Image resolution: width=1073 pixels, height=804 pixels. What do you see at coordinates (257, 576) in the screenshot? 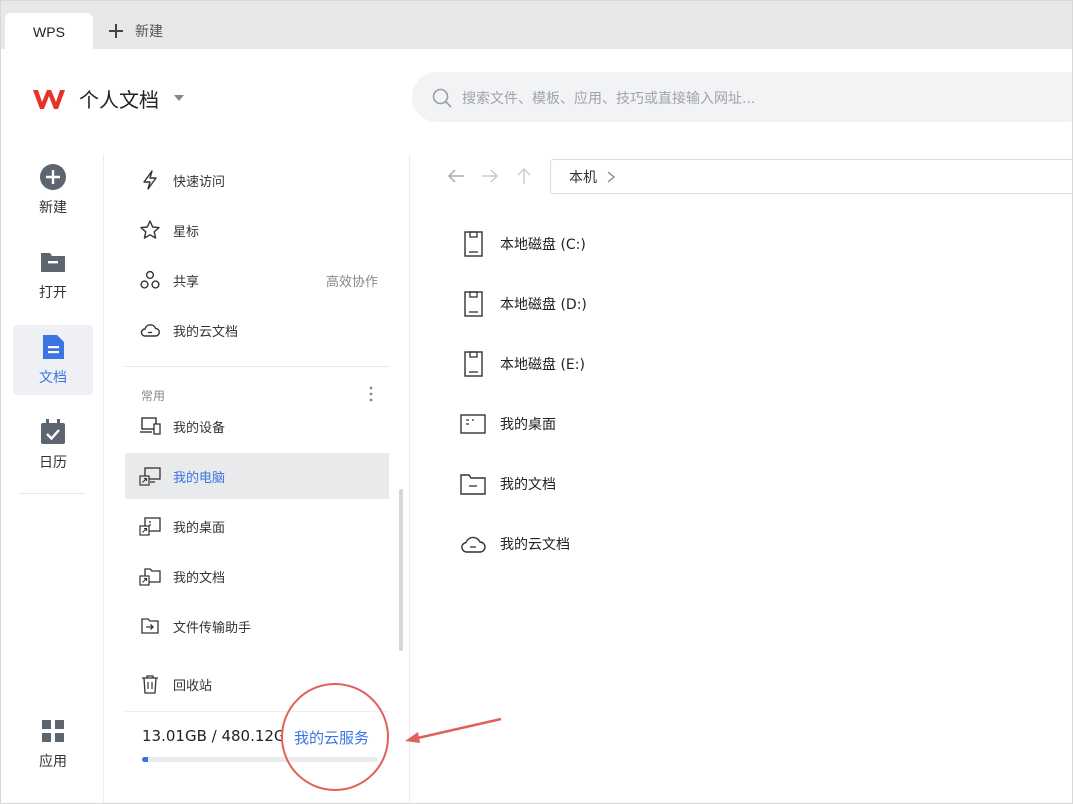
I see `sidebar-item-my-documents: 我的文档` at bounding box center [257, 576].